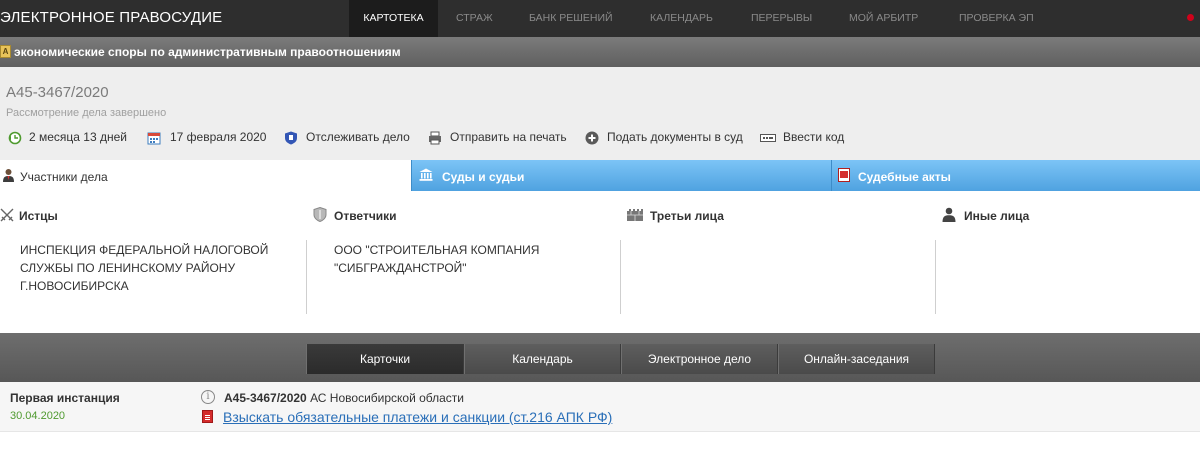 The height and width of the screenshot is (453, 1200). I want to click on person-icon, so click(8, 175).